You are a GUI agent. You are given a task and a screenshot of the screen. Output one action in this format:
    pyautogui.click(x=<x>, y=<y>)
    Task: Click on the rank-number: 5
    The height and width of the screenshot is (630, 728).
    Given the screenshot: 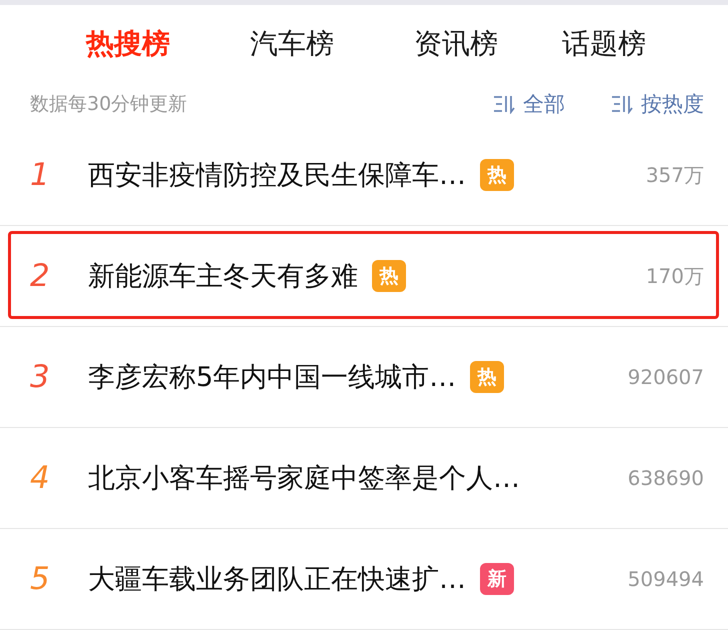 What is the action you would take?
    pyautogui.click(x=40, y=579)
    